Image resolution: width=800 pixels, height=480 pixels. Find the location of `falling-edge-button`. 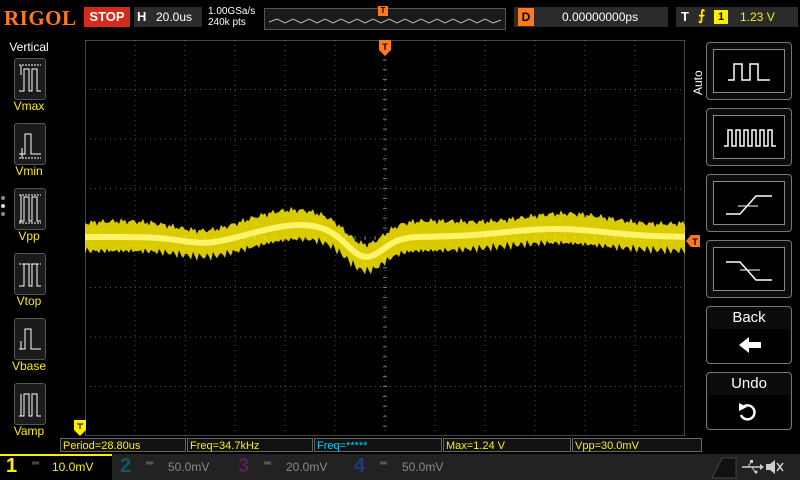

falling-edge-button is located at coordinates (749, 269).